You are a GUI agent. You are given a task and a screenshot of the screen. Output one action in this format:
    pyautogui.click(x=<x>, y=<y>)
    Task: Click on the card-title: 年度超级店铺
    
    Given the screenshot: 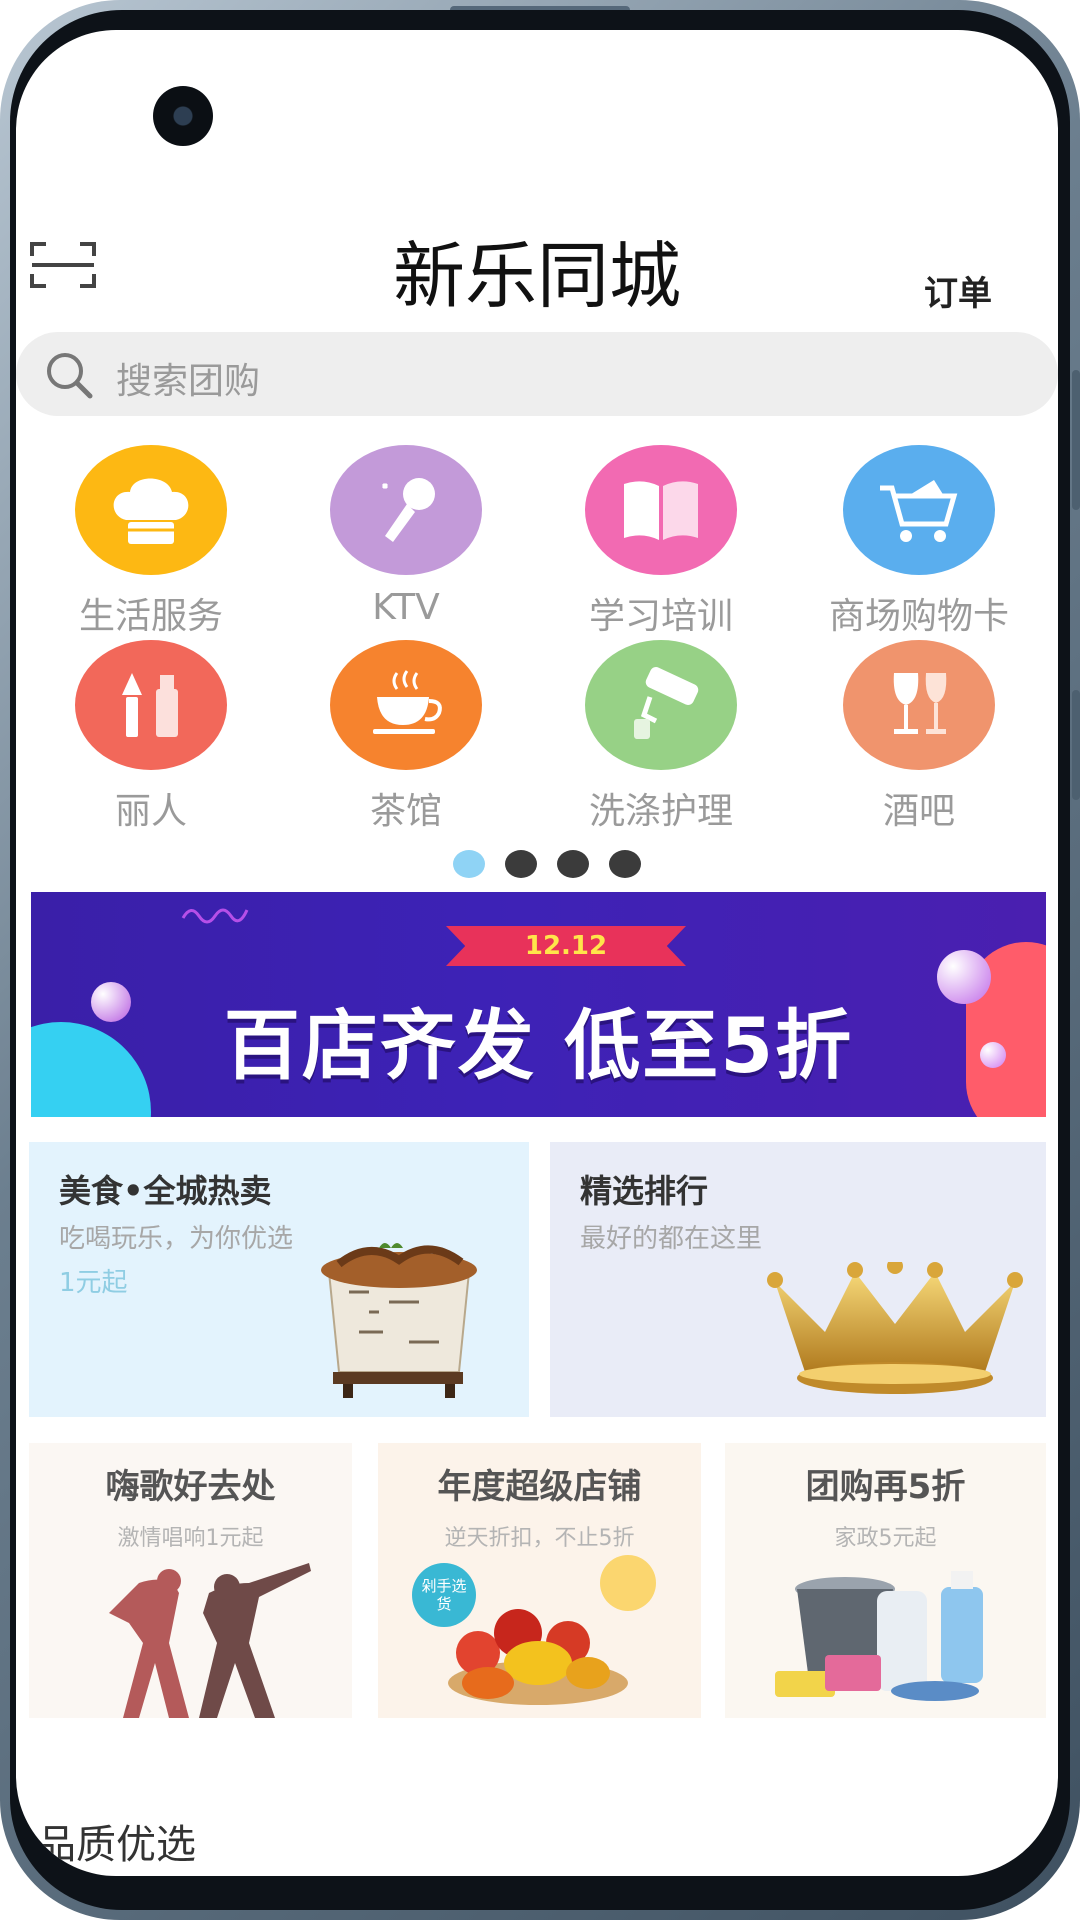 What is the action you would take?
    pyautogui.click(x=539, y=1487)
    